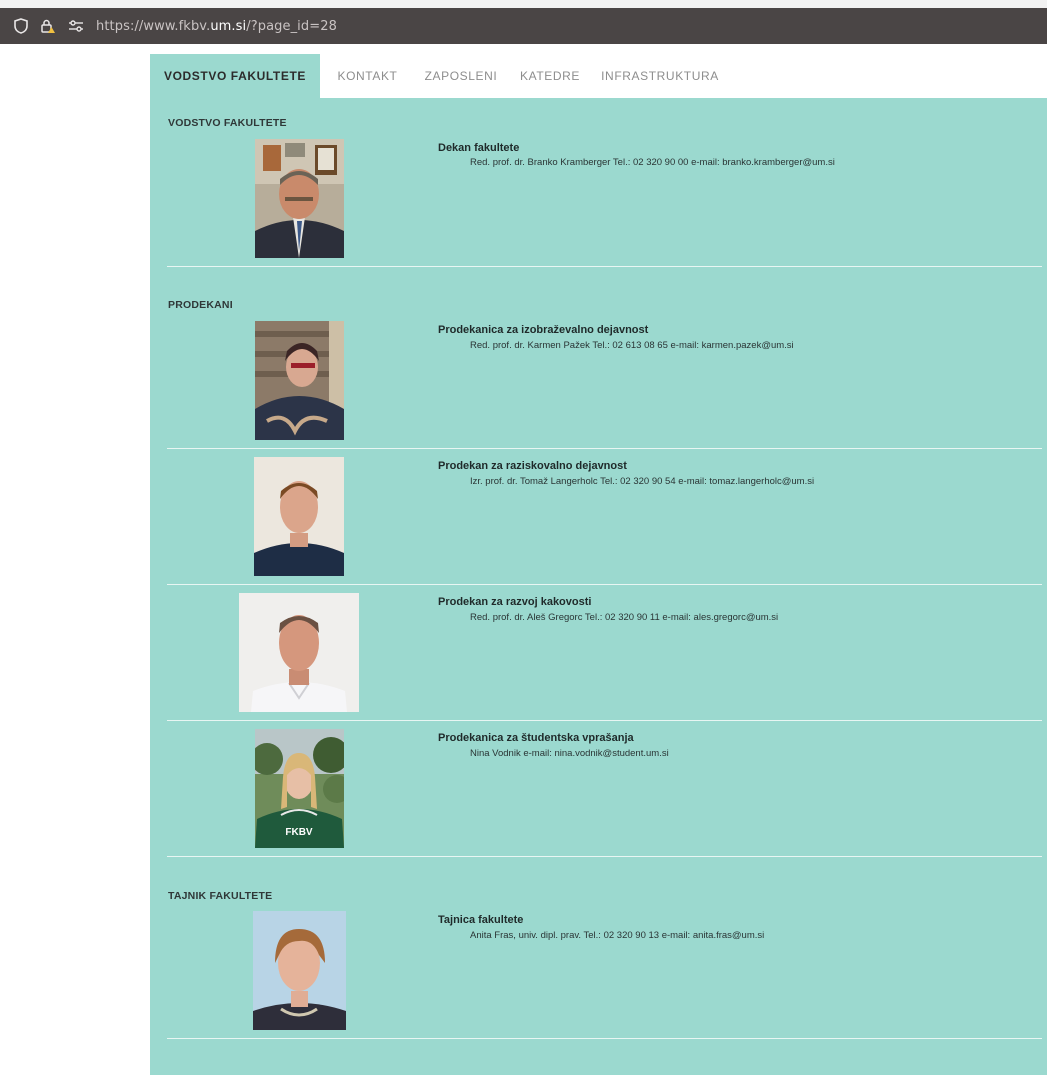  What do you see at coordinates (299, 380) in the screenshot?
I see `photo-vice-dean-education` at bounding box center [299, 380].